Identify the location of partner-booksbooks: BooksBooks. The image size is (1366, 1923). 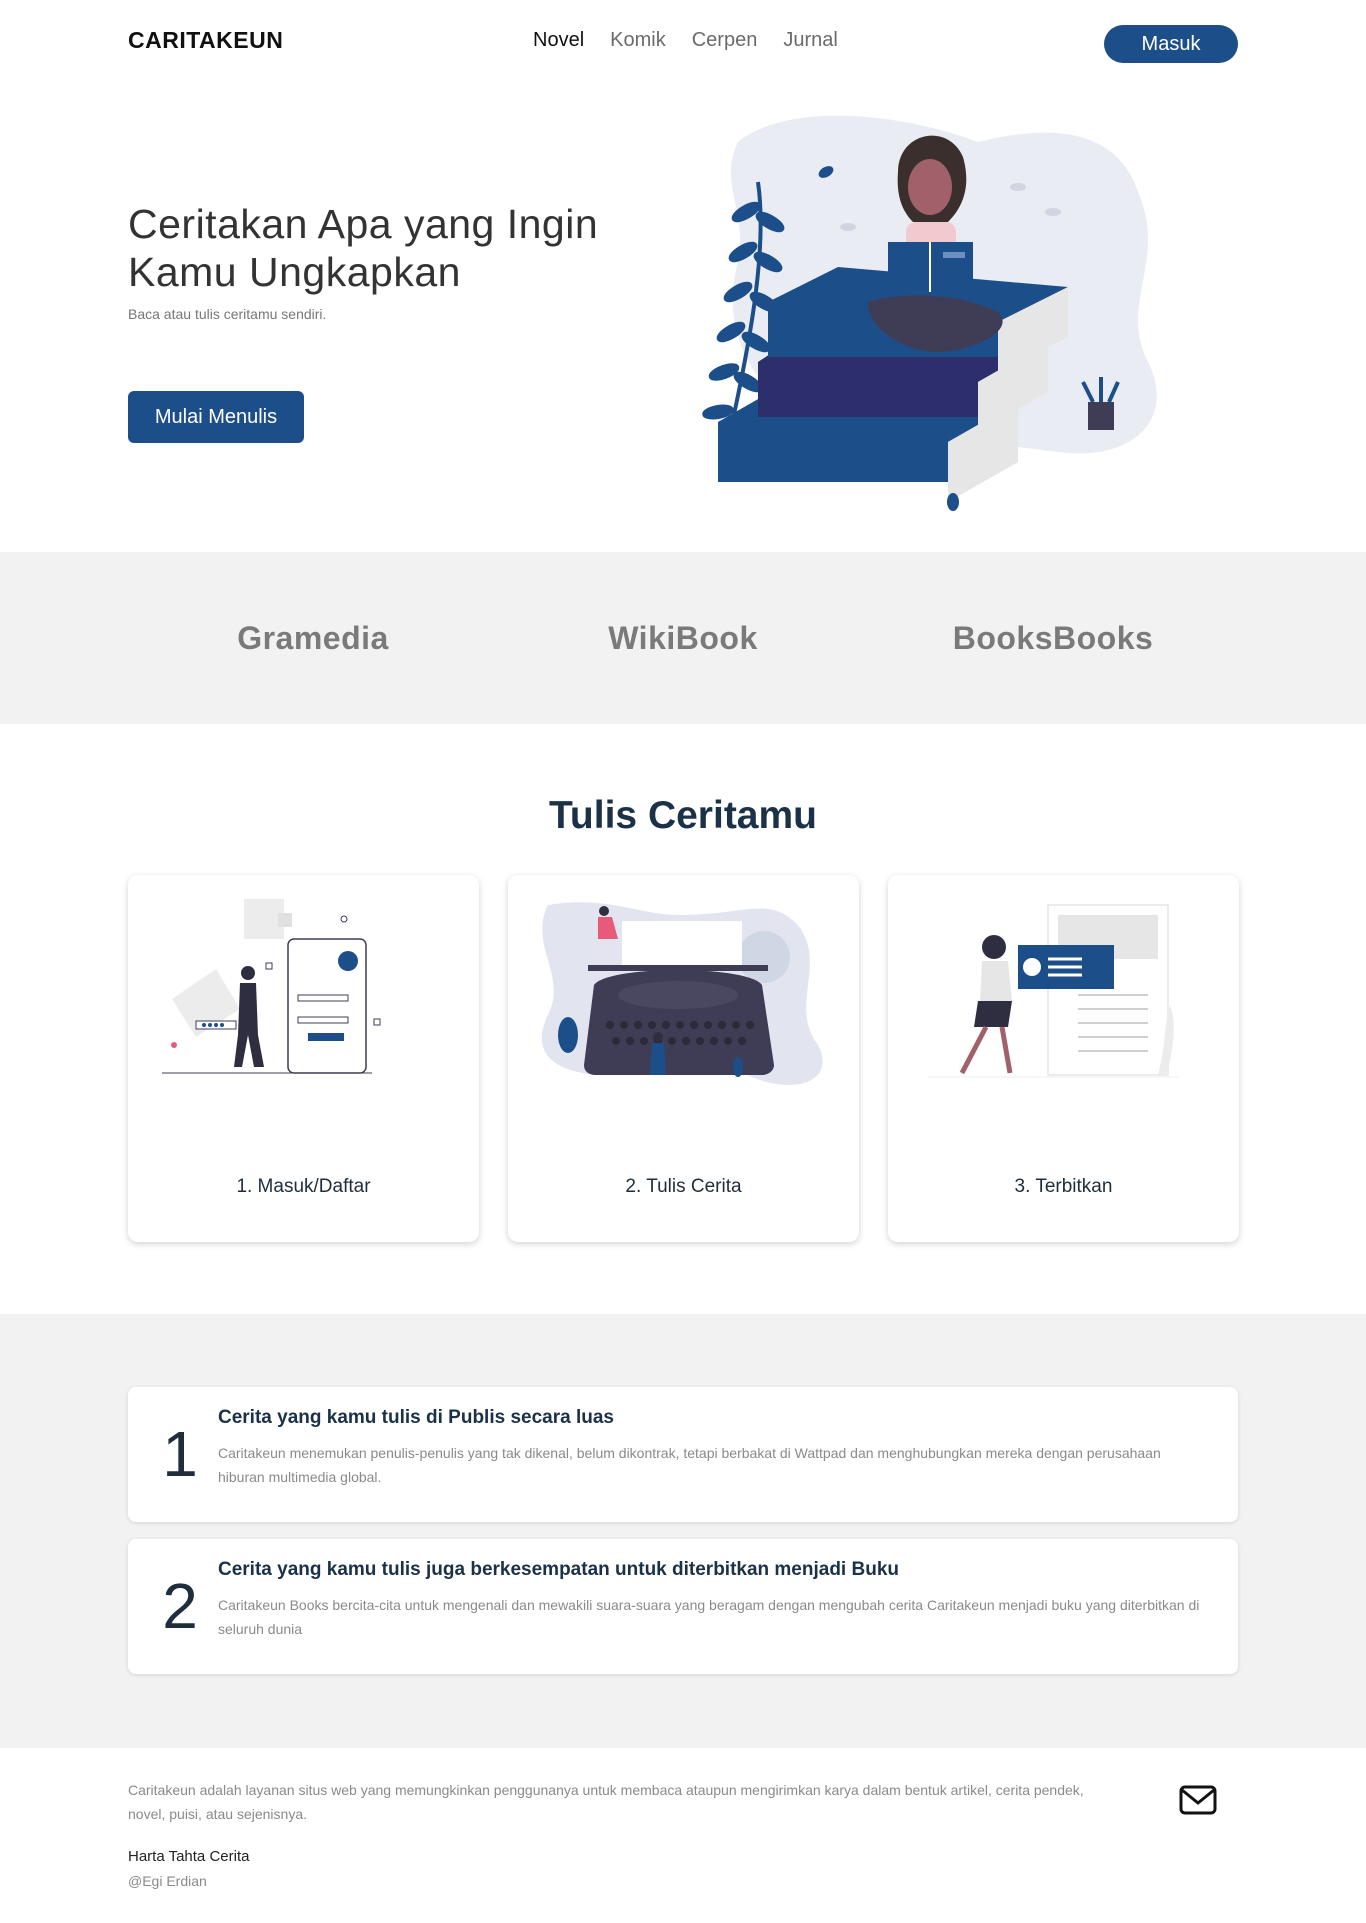
(1053, 637).